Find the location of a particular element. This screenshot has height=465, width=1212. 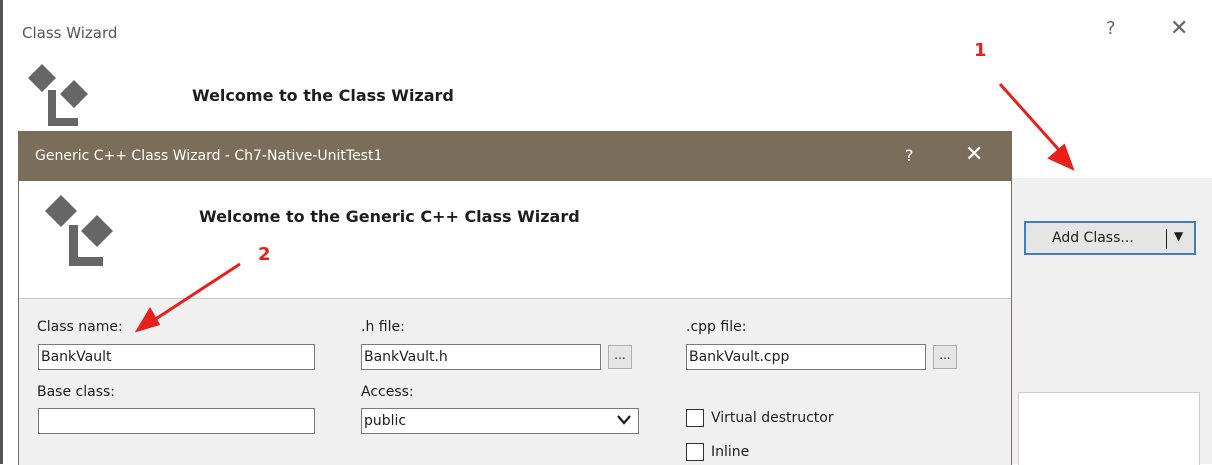

annotation-marker-2: 2 is located at coordinates (264, 254).